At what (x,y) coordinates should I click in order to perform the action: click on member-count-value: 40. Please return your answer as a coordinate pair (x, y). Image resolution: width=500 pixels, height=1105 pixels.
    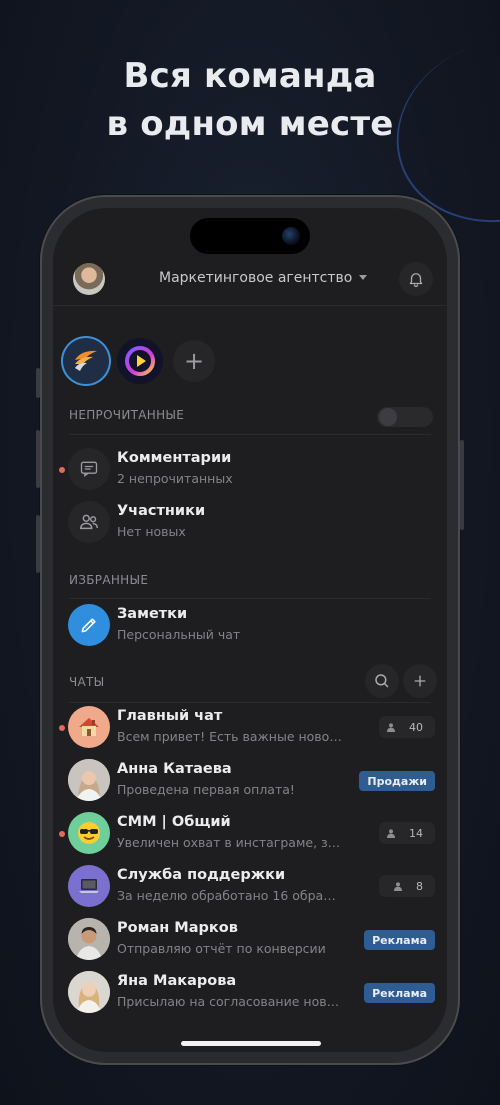
    Looking at the image, I should click on (416, 727).